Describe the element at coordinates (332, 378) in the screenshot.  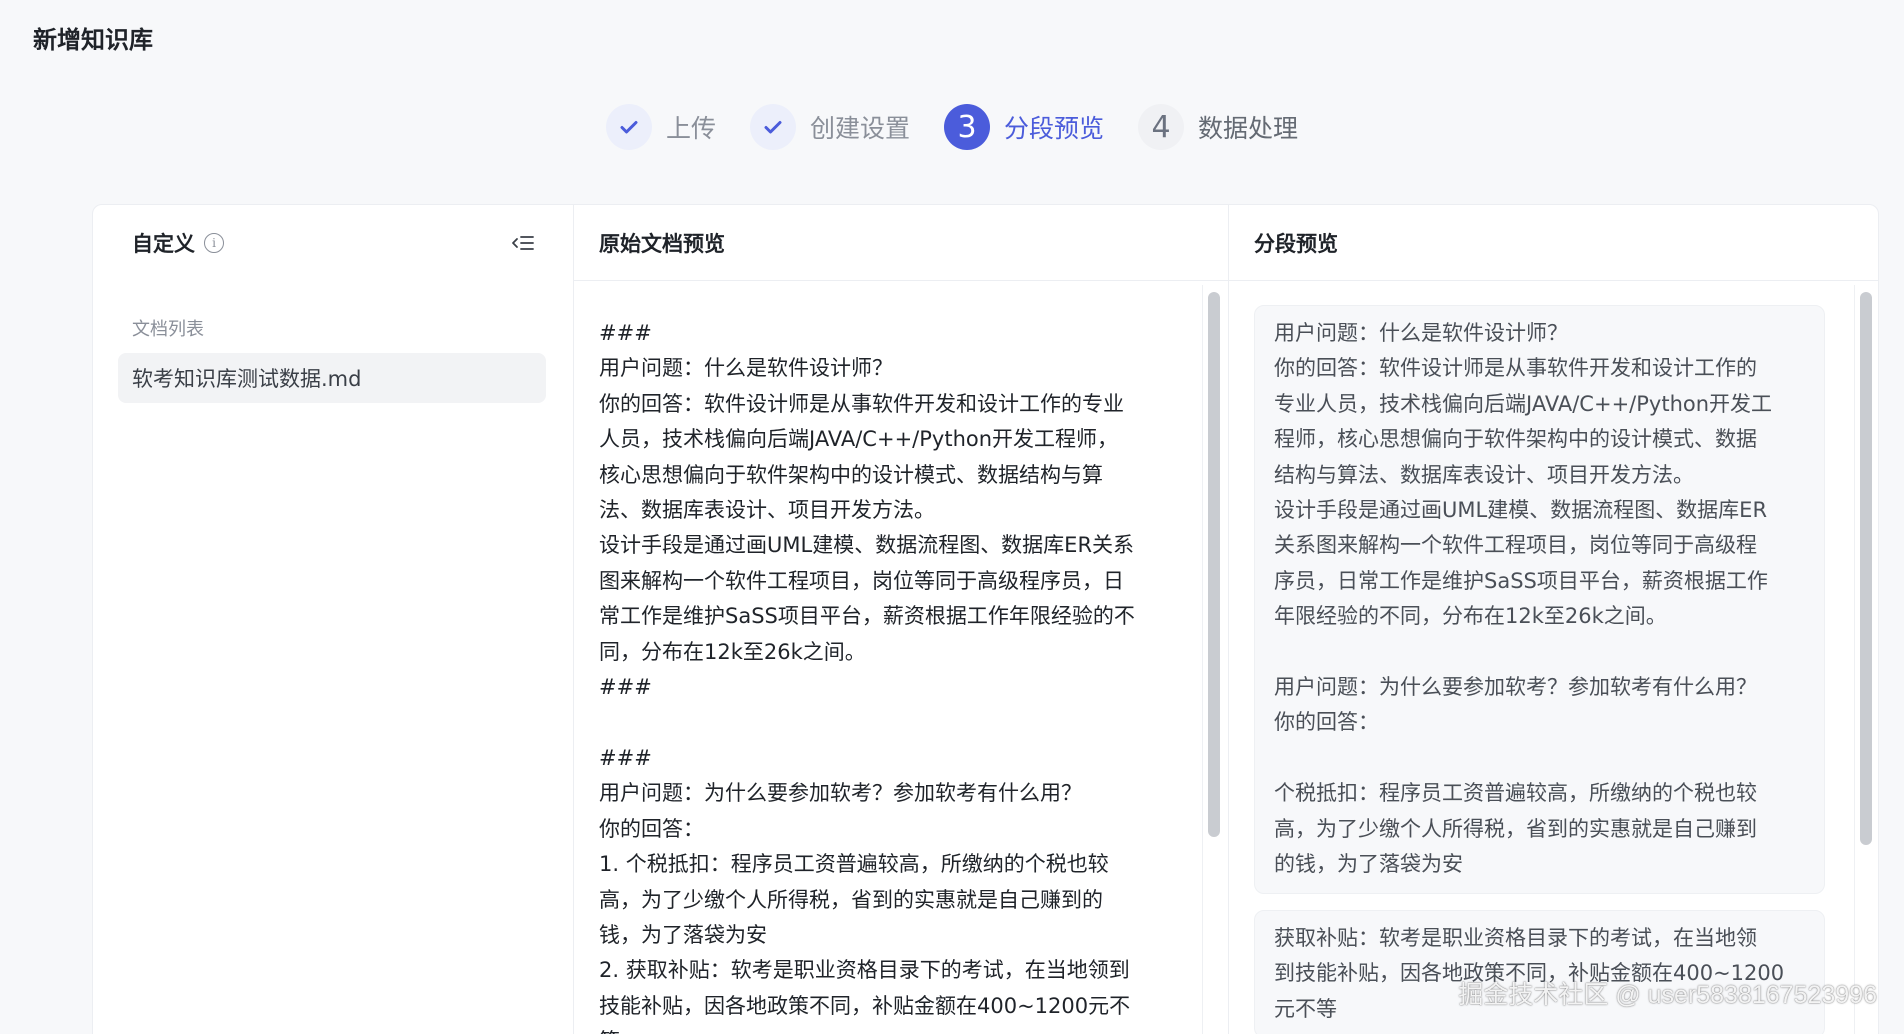
I see `doc-list-item: 软考知识库测试数据.md` at that location.